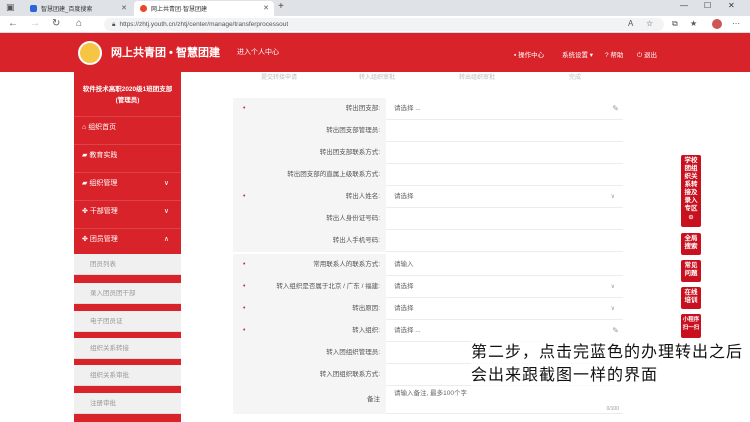  Describe the element at coordinates (309, 109) in the screenshot. I see `field-label: 转出团支部:` at that location.